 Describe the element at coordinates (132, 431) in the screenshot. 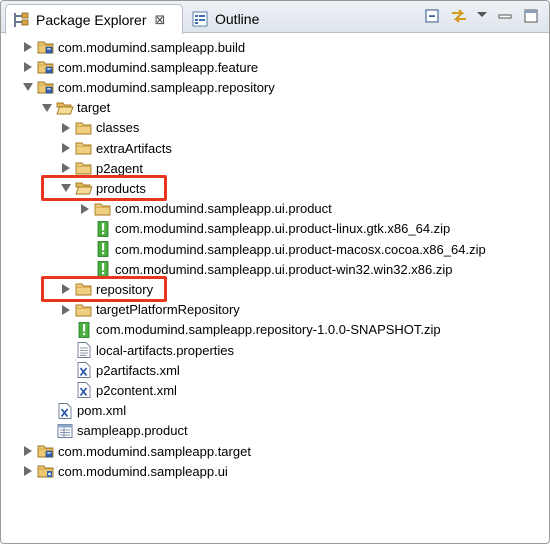

I see `tree-item-label: sampleapp.product` at that location.